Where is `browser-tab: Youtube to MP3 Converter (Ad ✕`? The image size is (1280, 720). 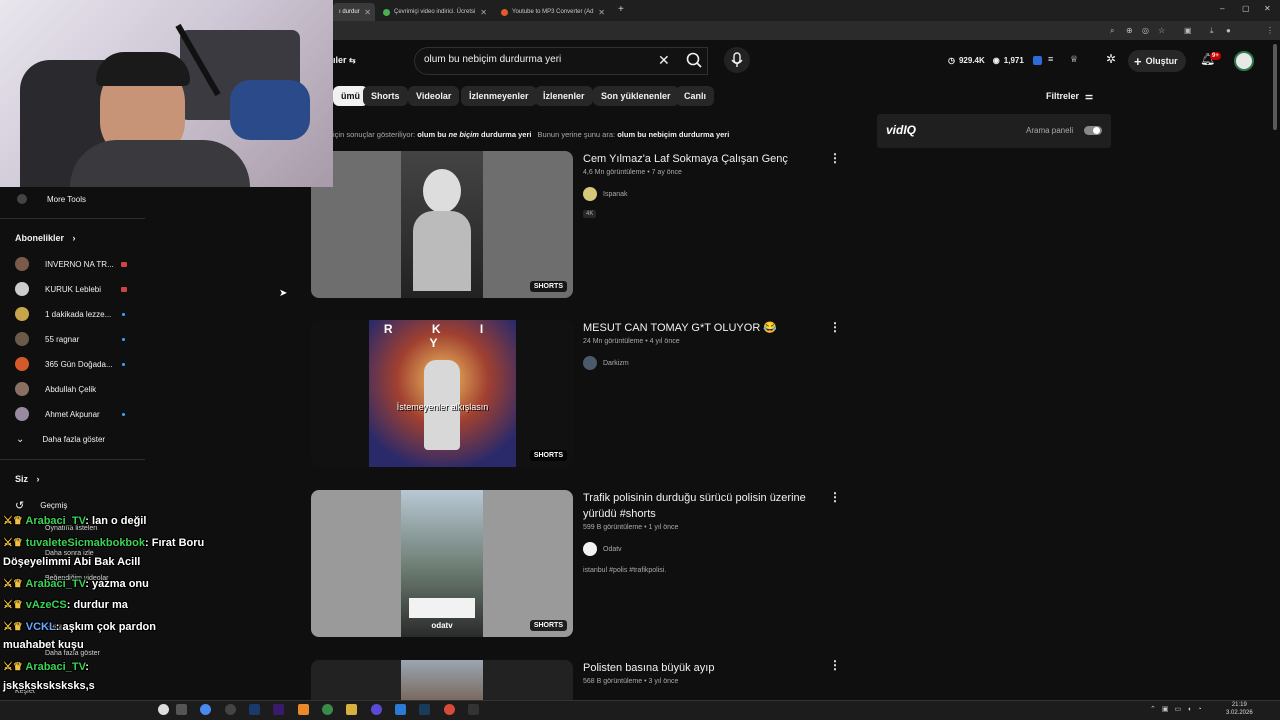
browser-tab: Youtube to MP3 Converter (Ad ✕ is located at coordinates (552, 12).